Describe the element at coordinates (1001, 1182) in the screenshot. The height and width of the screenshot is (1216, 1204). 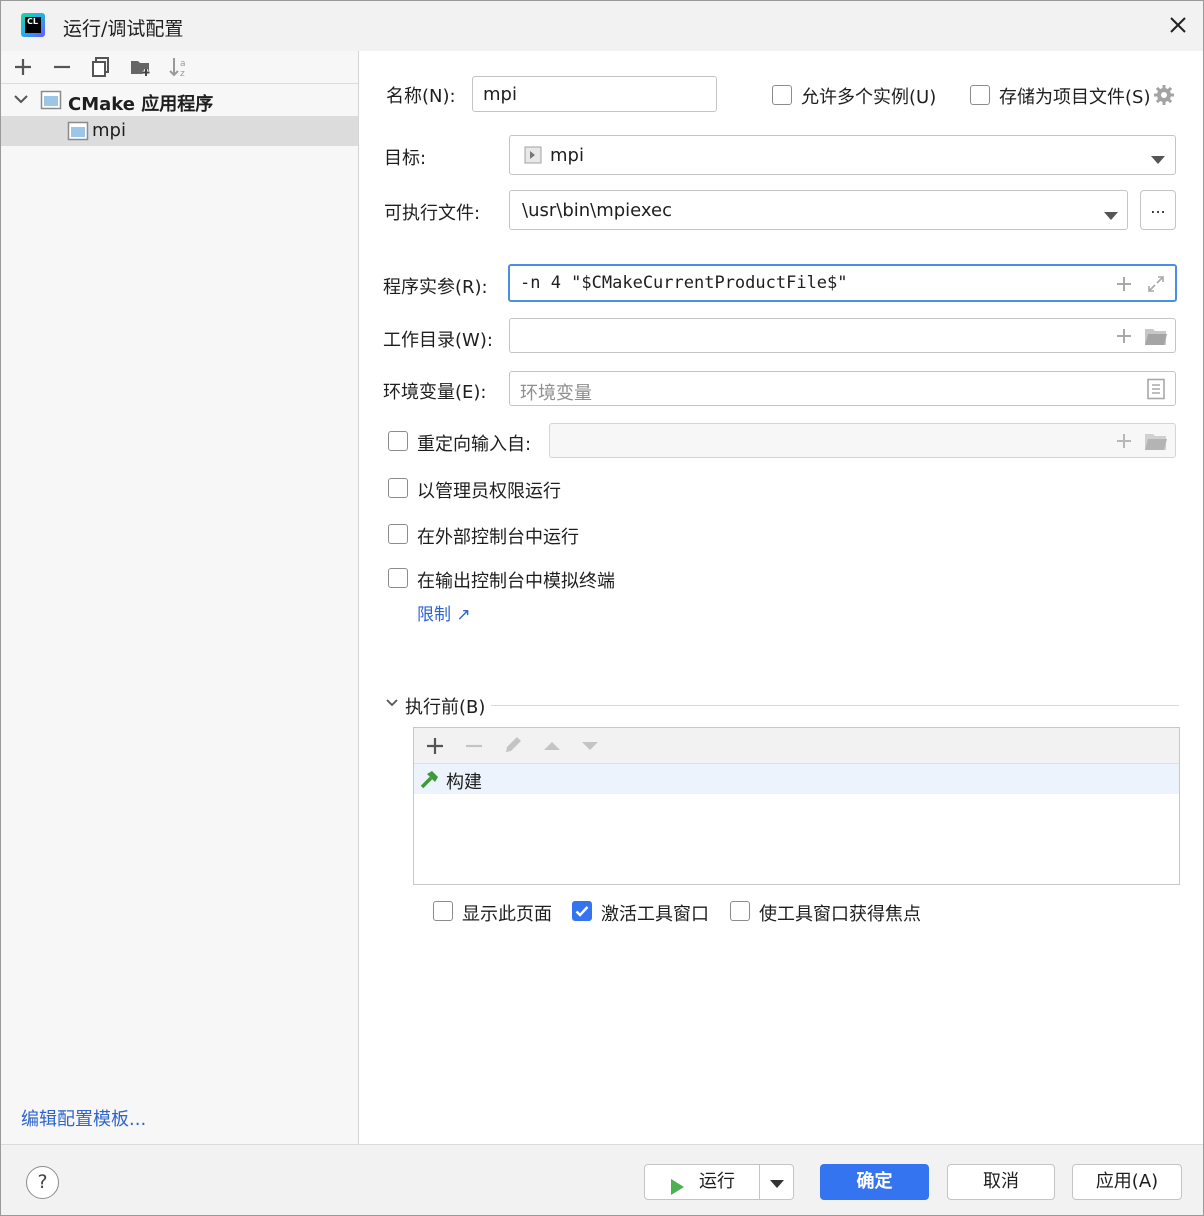
I see `cancel-button: 取消` at that location.